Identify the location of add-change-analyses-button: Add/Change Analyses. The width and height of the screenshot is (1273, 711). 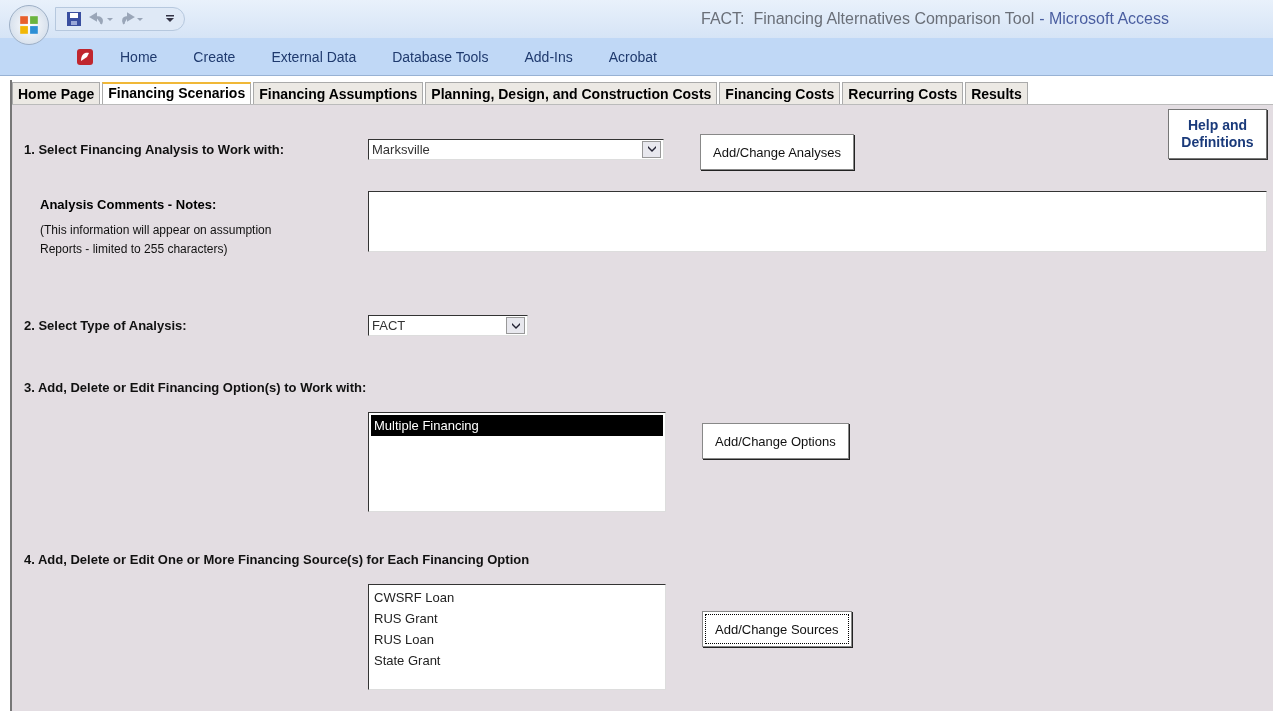
(777, 152).